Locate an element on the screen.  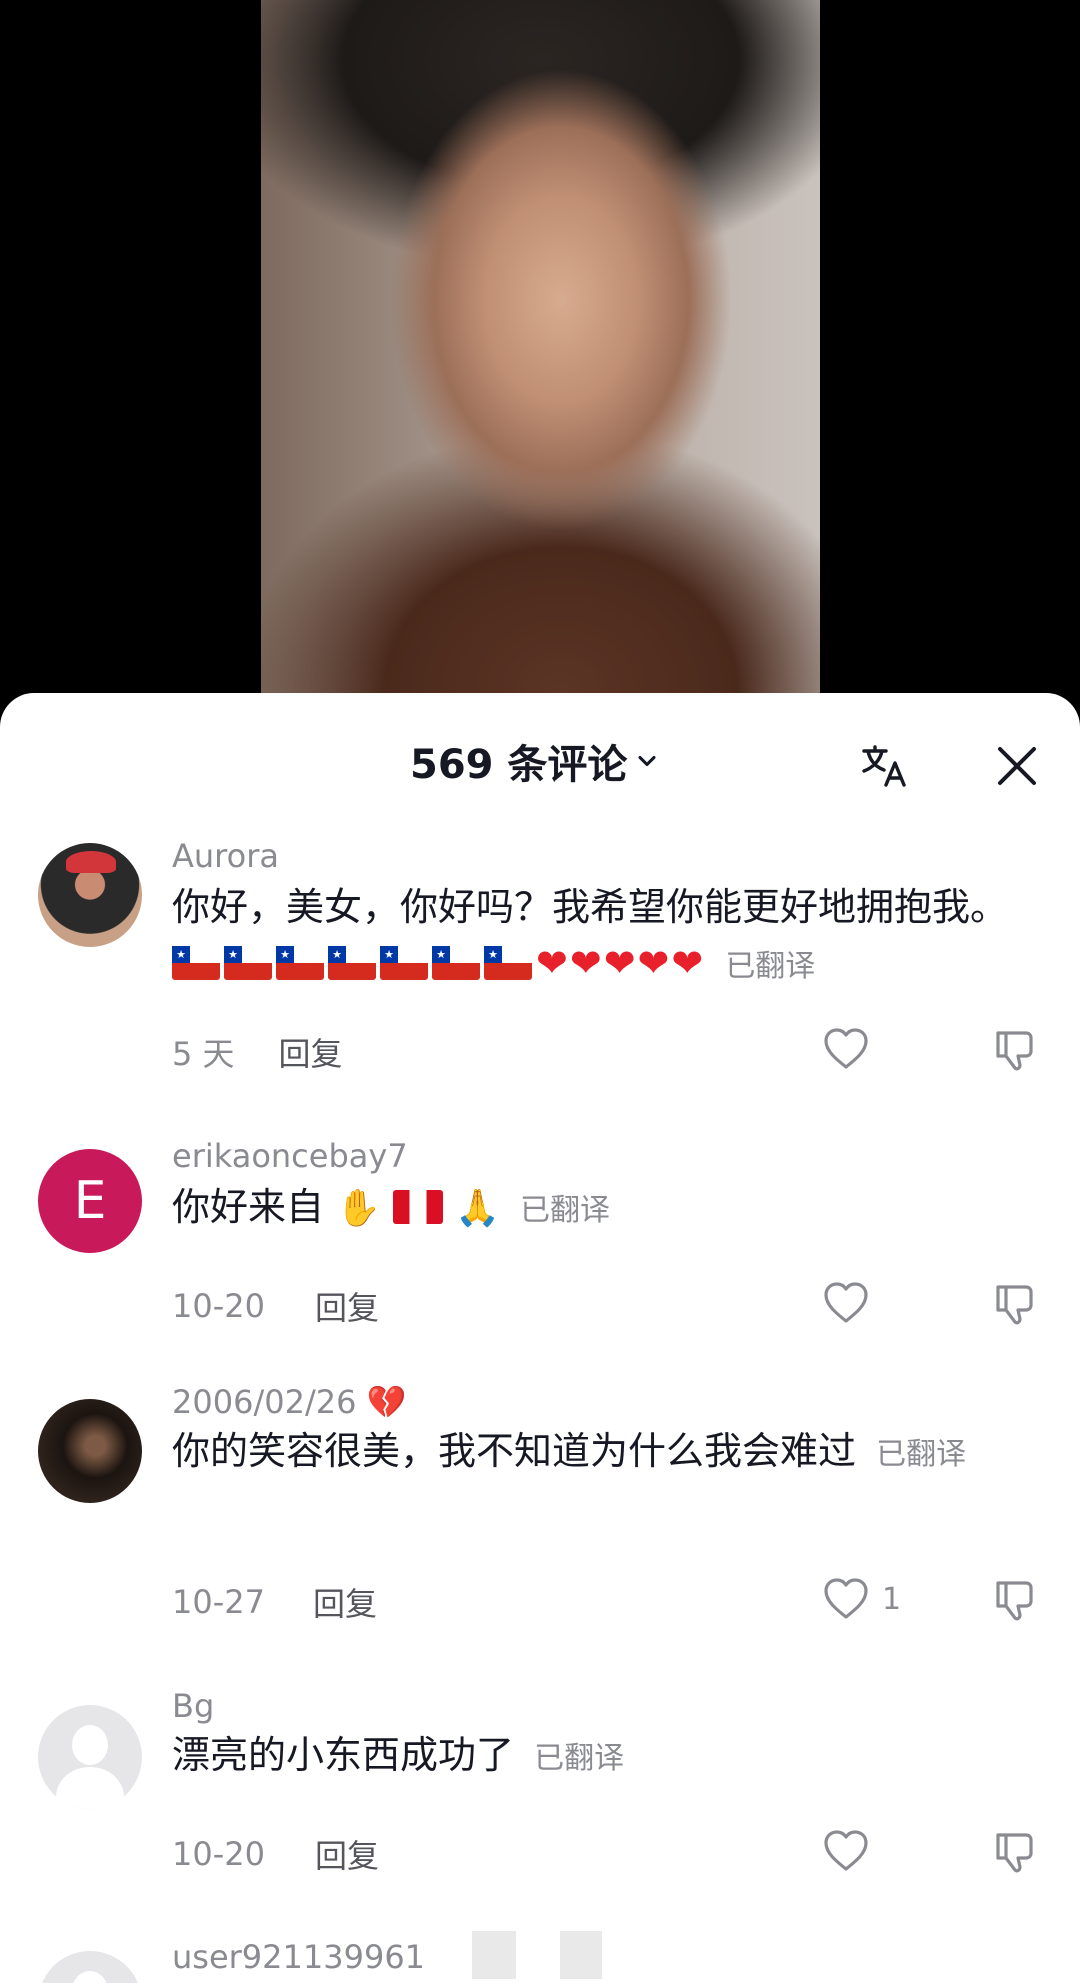
comment-count-dropdown: 569 条评论 is located at coordinates (535, 761).